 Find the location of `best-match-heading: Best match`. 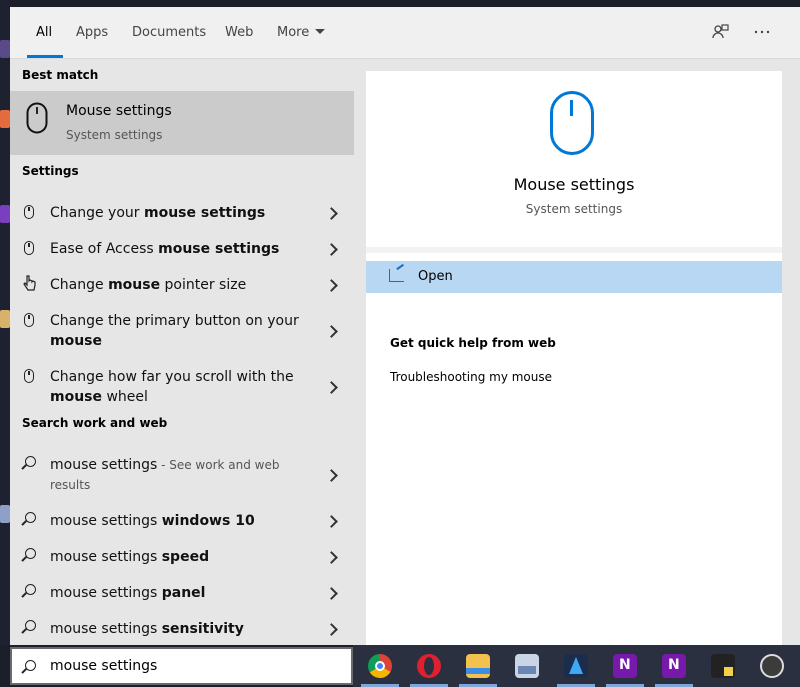

best-match-heading: Best match is located at coordinates (60, 75).